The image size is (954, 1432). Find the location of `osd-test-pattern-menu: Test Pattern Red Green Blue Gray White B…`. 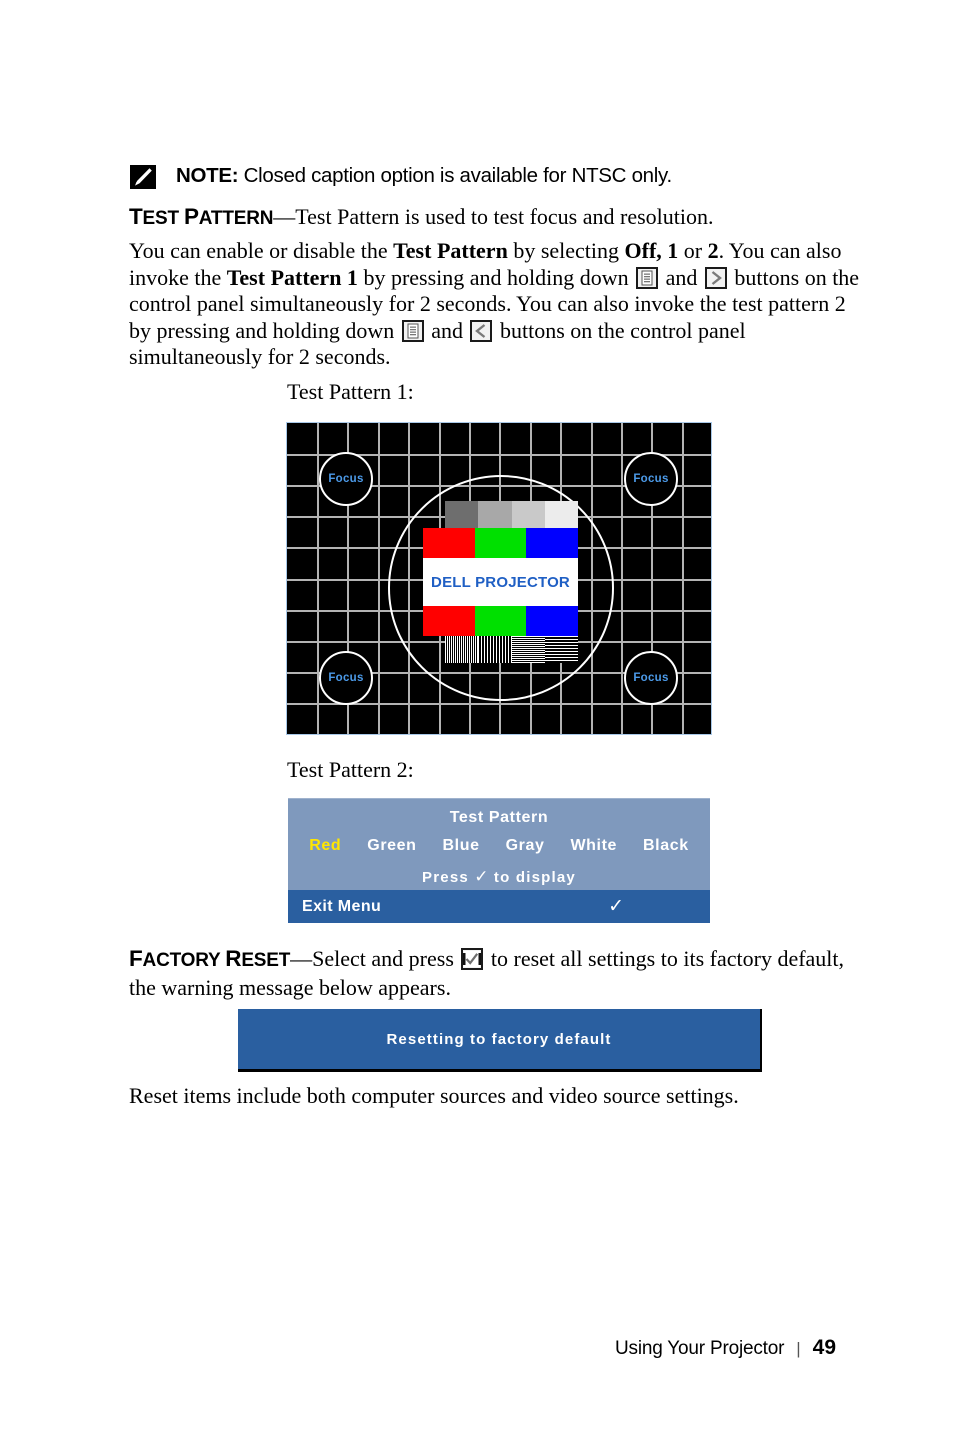

osd-test-pattern-menu: Test Pattern Red Green Blue Gray White B… is located at coordinates (499, 860).